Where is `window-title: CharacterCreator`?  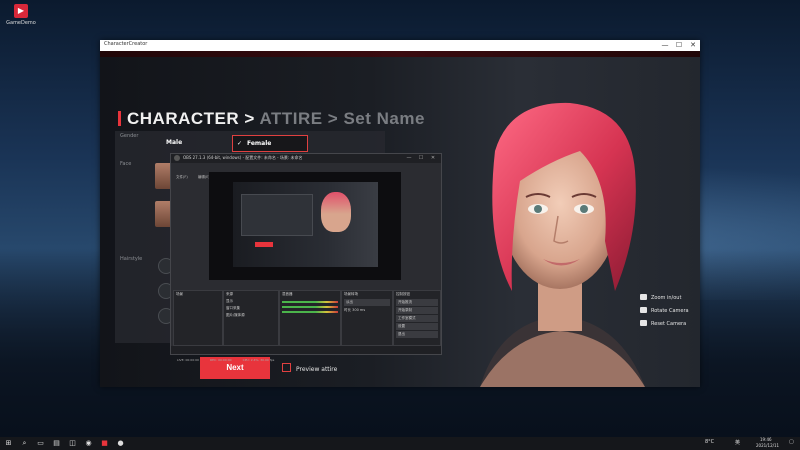
window-title: CharacterCreator is located at coordinates (126, 44).